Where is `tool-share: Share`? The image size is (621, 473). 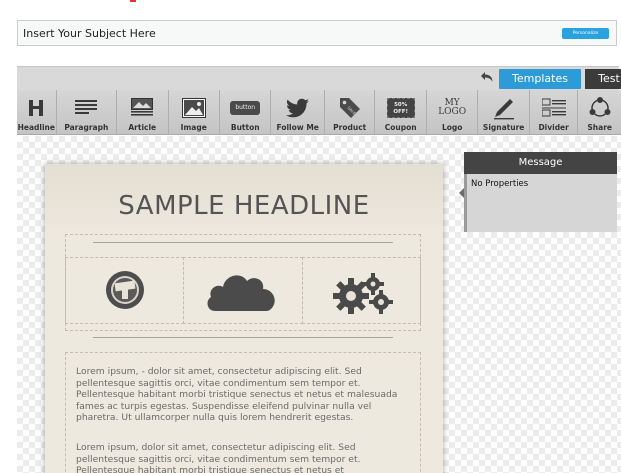
tool-share: Share is located at coordinates (599, 112).